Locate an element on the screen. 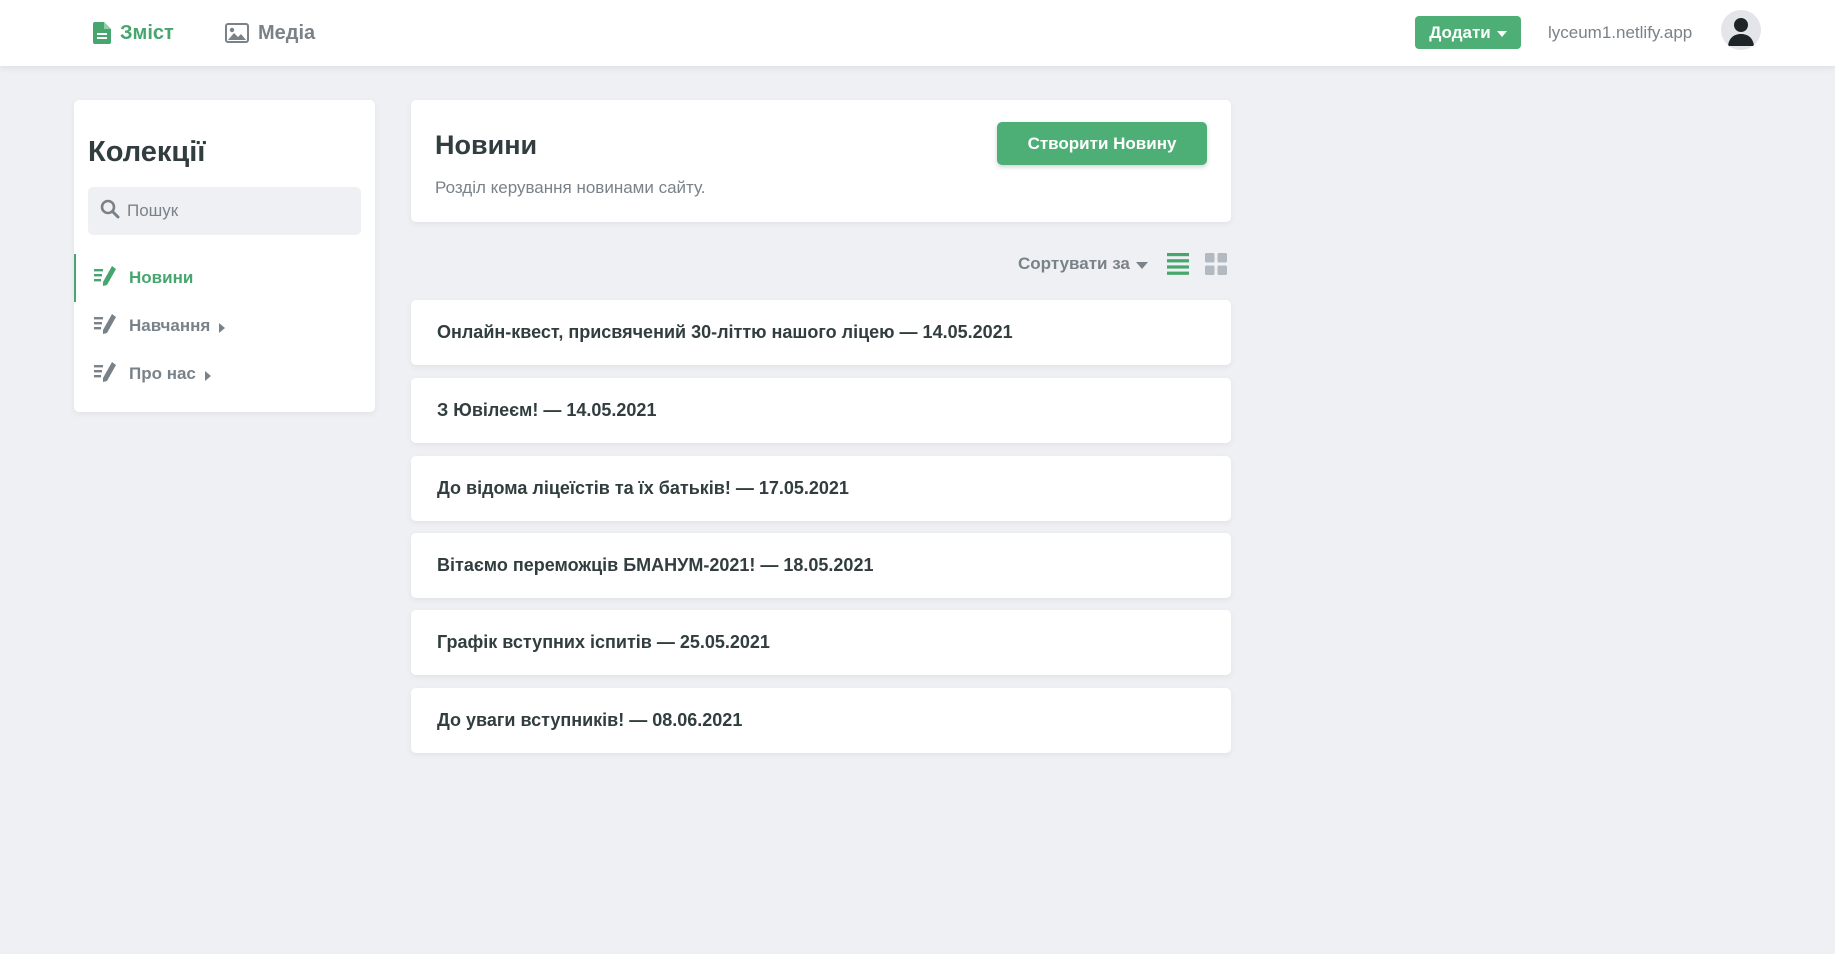 Image resolution: width=1835 pixels, height=954 pixels. document-icon is located at coordinates (102, 33).